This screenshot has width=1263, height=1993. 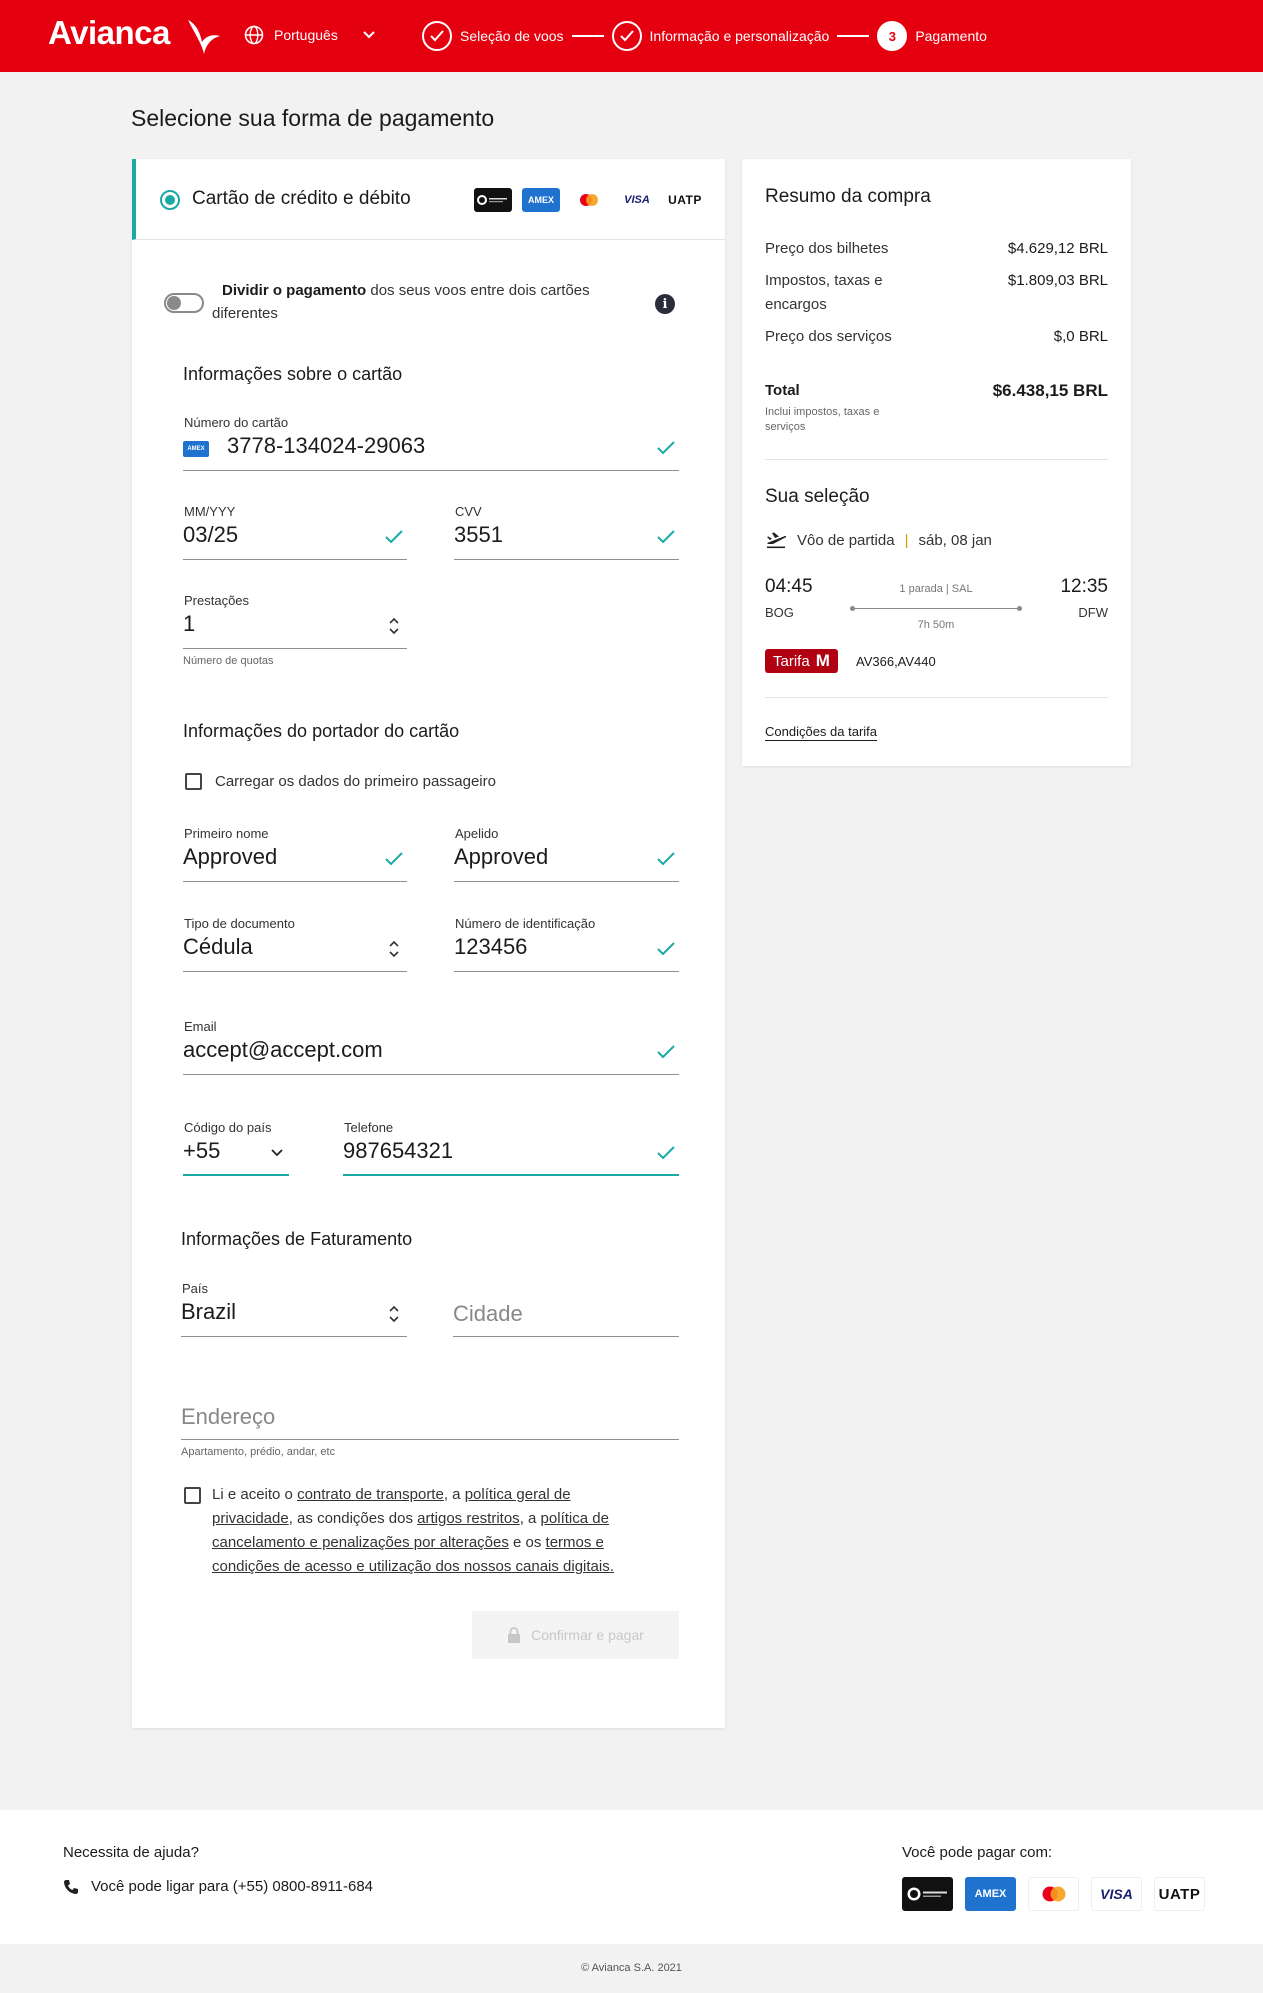 What do you see at coordinates (369, 1127) in the screenshot?
I see `phone-label: Telefone` at bounding box center [369, 1127].